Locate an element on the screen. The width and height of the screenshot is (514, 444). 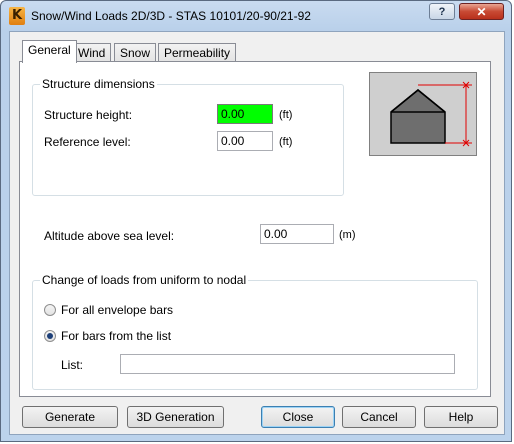
structure-height-unit: (ft) is located at coordinates (286, 115).